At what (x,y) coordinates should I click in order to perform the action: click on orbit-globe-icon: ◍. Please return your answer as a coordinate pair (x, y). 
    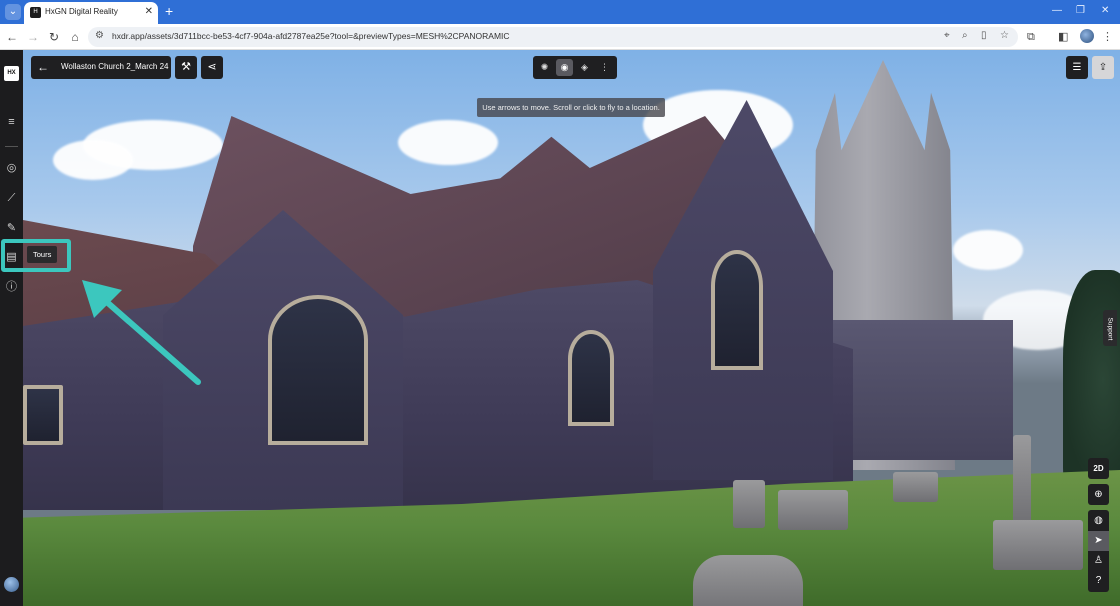
    Looking at the image, I should click on (1098, 521).